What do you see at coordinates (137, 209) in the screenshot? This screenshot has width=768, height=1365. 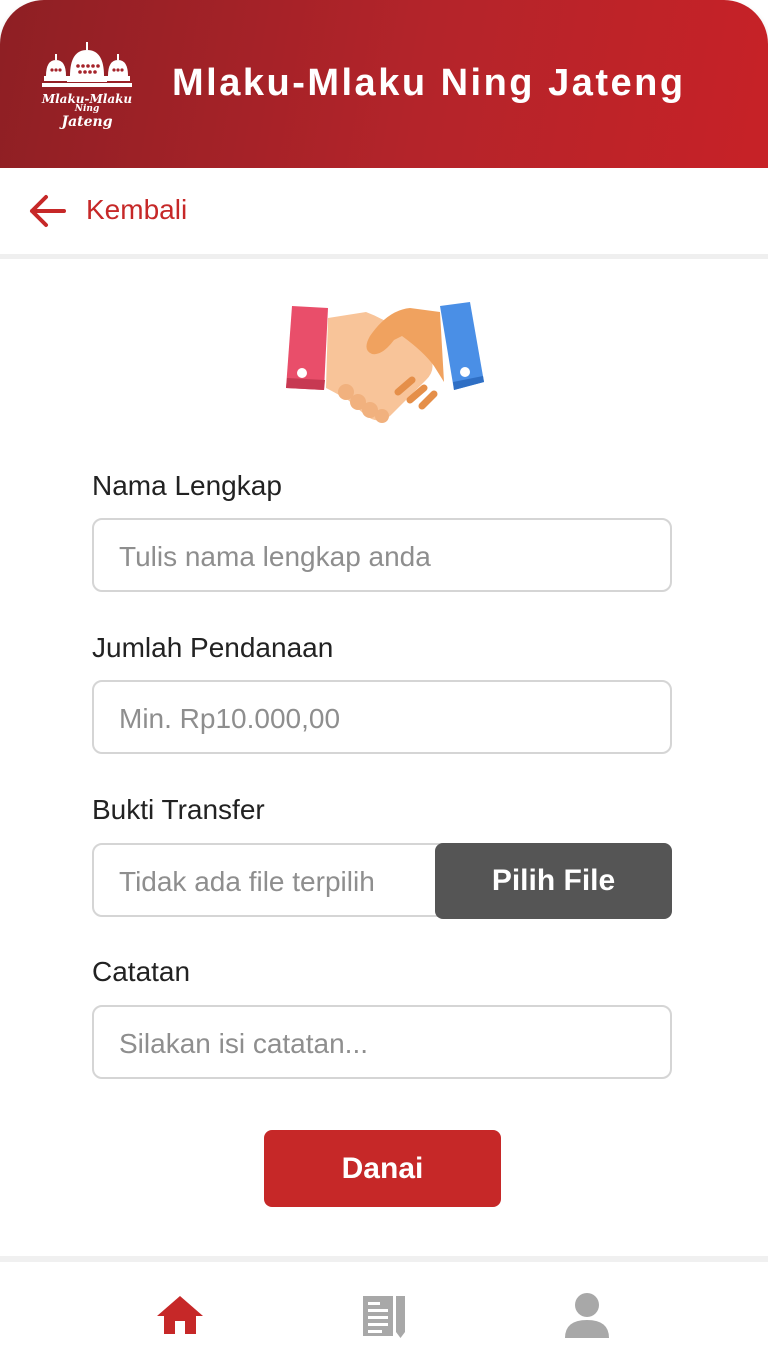 I see `back-label: Kembali` at bounding box center [137, 209].